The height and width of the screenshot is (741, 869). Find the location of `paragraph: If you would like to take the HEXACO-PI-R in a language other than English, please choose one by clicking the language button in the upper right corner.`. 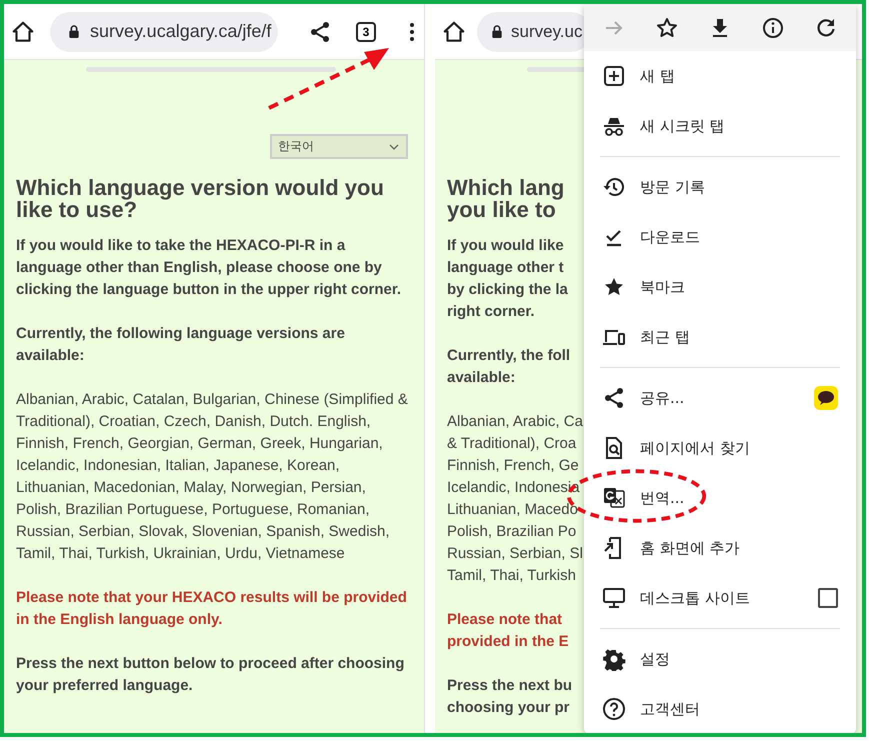

paragraph: If you would like to take the HEXACO-PI-R in a language other than English, please choose one by clicking the language button in the upper right corner. is located at coordinates (209, 268).